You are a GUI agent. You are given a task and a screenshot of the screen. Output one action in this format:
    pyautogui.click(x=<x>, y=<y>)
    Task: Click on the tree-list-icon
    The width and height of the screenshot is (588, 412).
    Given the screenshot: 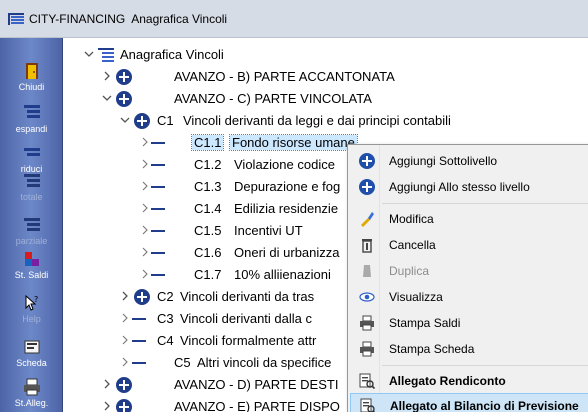 What is the action you would take?
    pyautogui.click(x=106, y=55)
    